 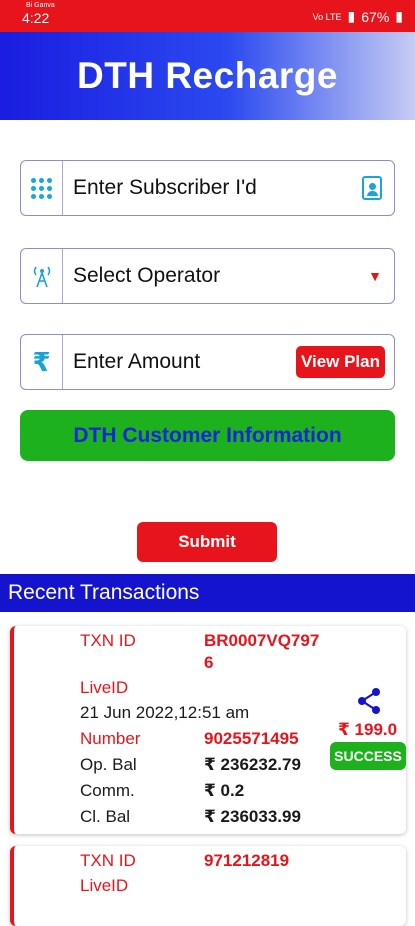 I want to click on status-bar: Bi Ganva 4:22 Vo LTE ▮ 67% ▮, so click(x=207, y=16).